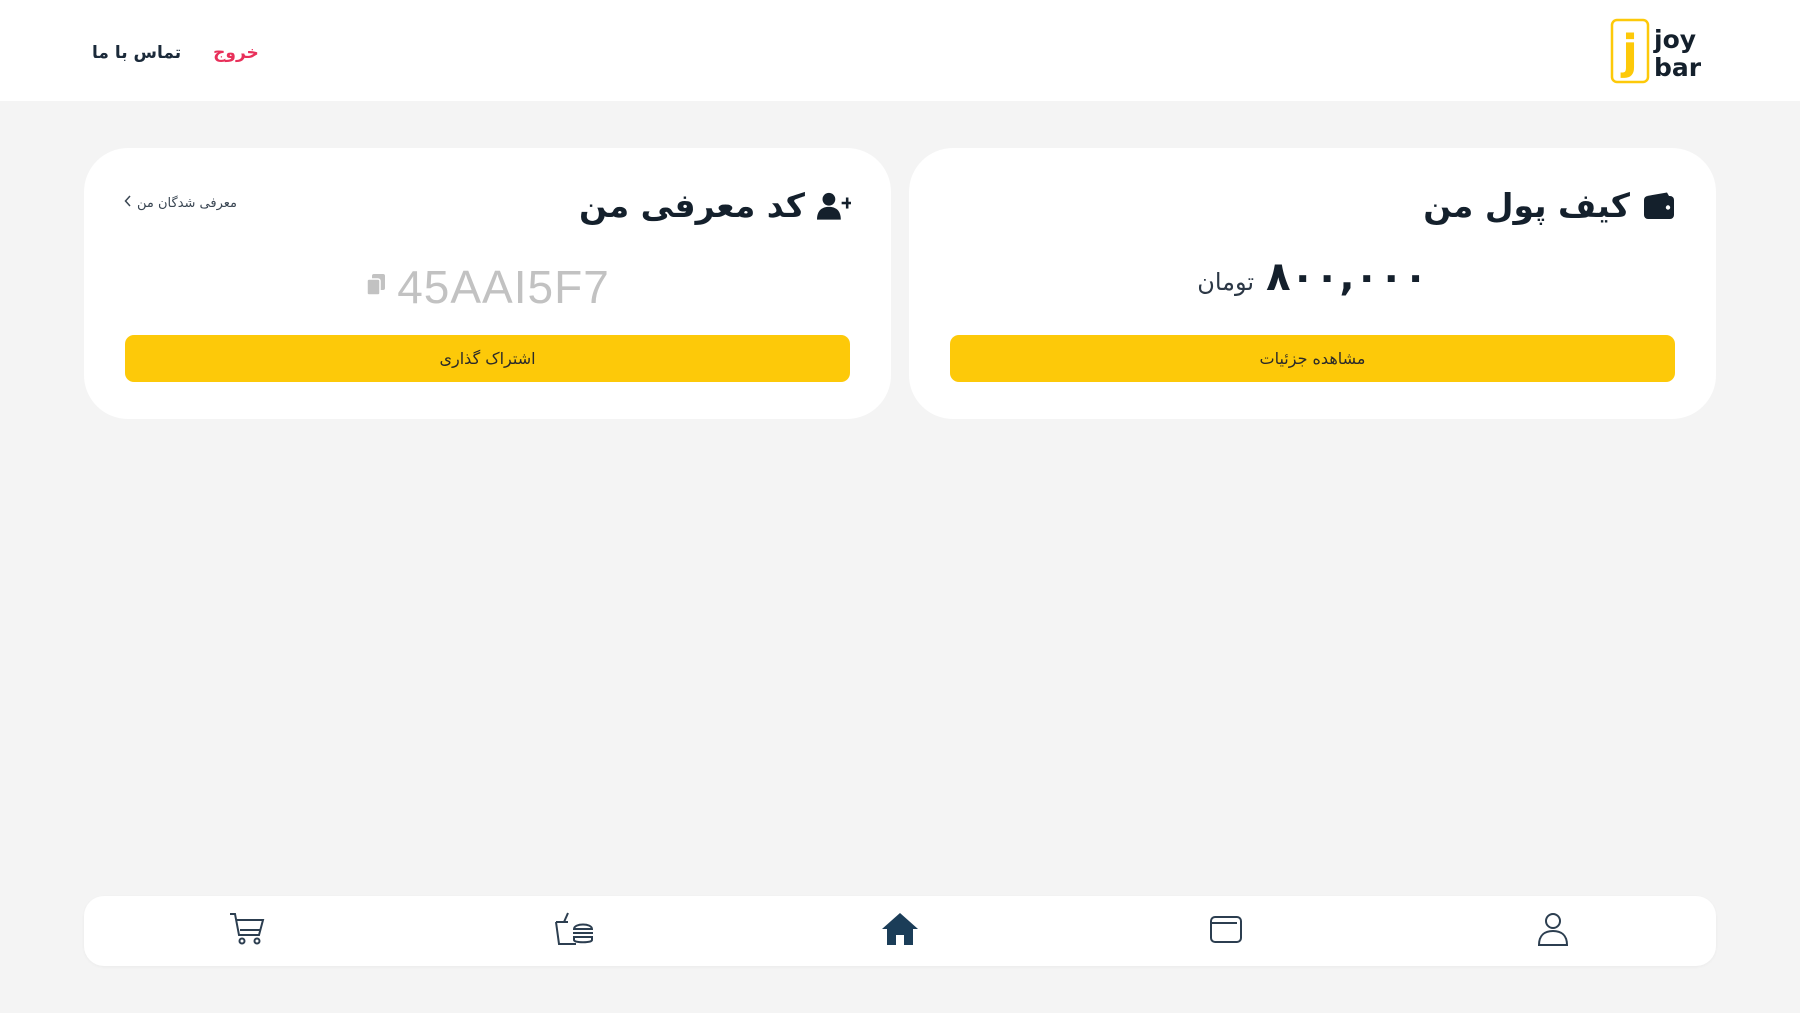  I want to click on food-icon, so click(574, 931).